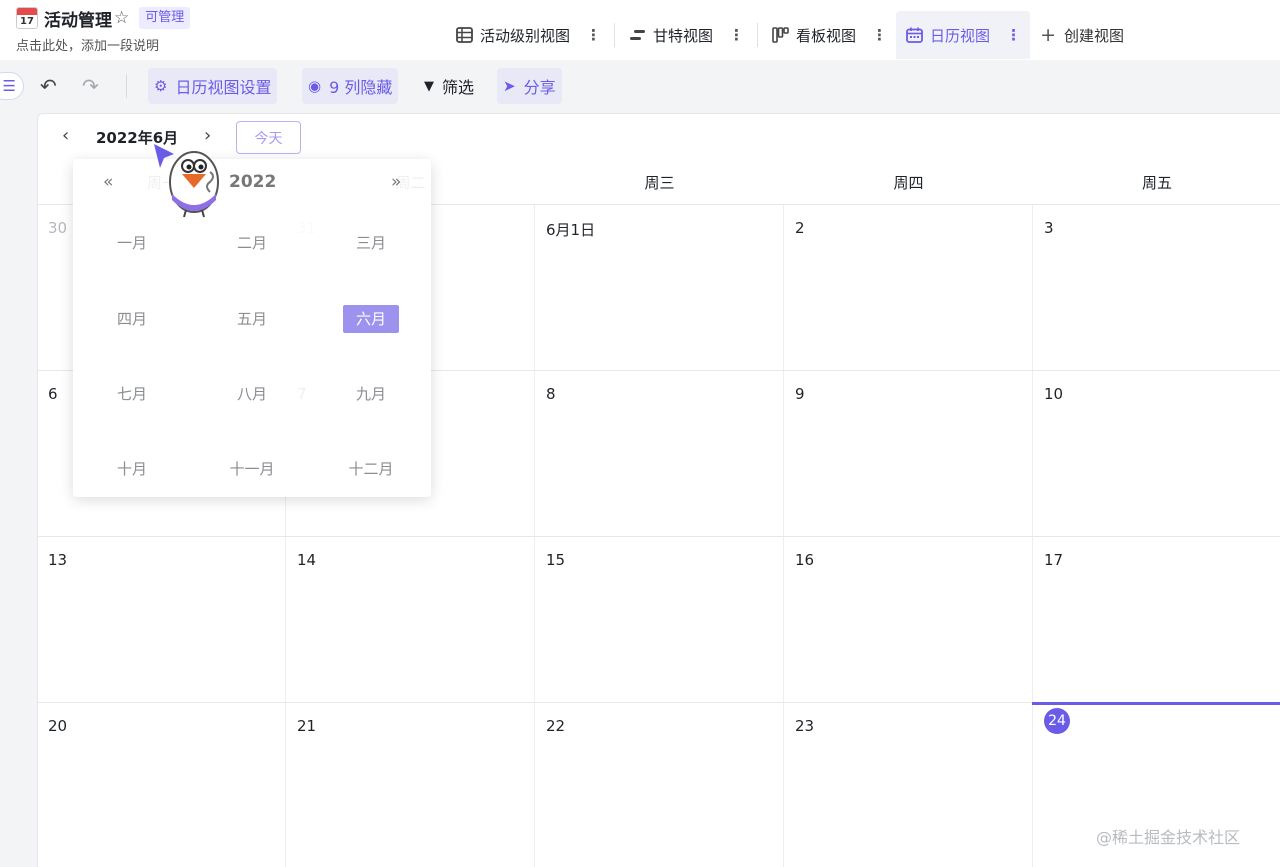 The width and height of the screenshot is (1280, 867). What do you see at coordinates (458, 87) in the screenshot?
I see `filter-label: 筛选` at bounding box center [458, 87].